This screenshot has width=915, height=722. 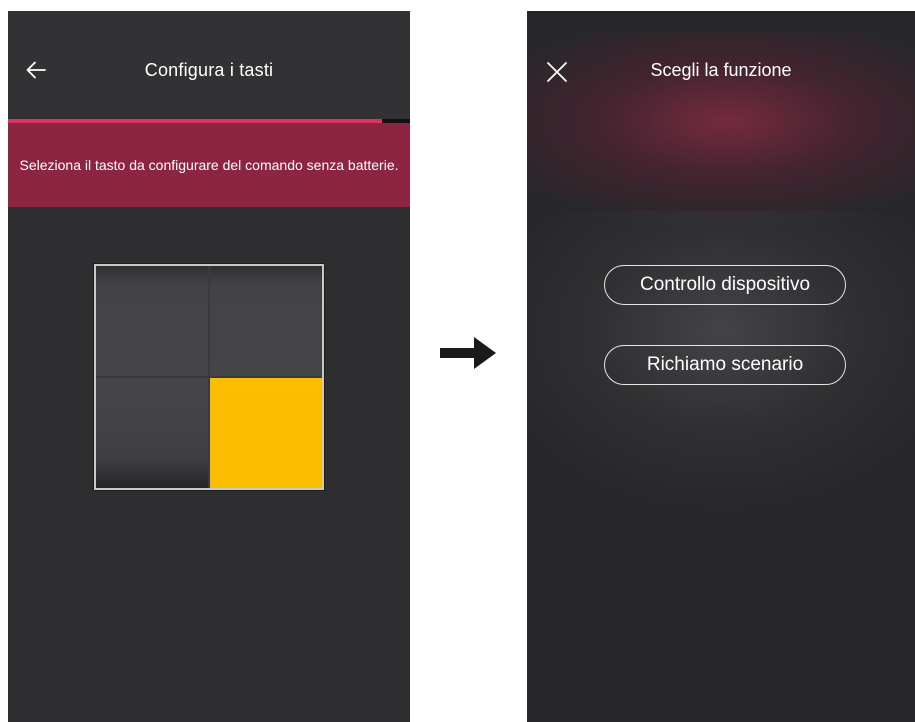 What do you see at coordinates (209, 70) in the screenshot?
I see `page-title: Configura i tasti` at bounding box center [209, 70].